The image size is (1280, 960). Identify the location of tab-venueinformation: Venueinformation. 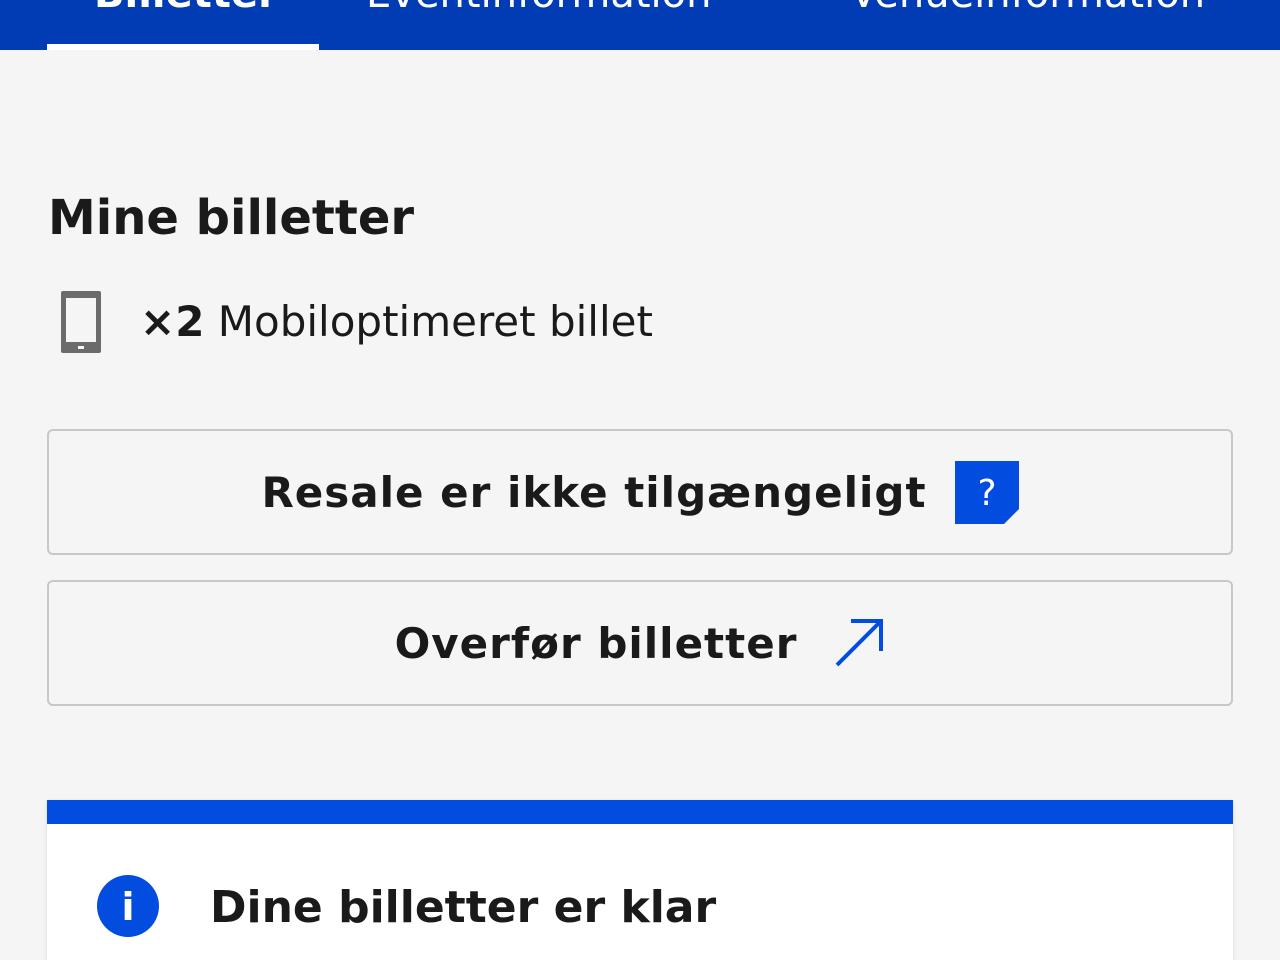
(1027, 7).